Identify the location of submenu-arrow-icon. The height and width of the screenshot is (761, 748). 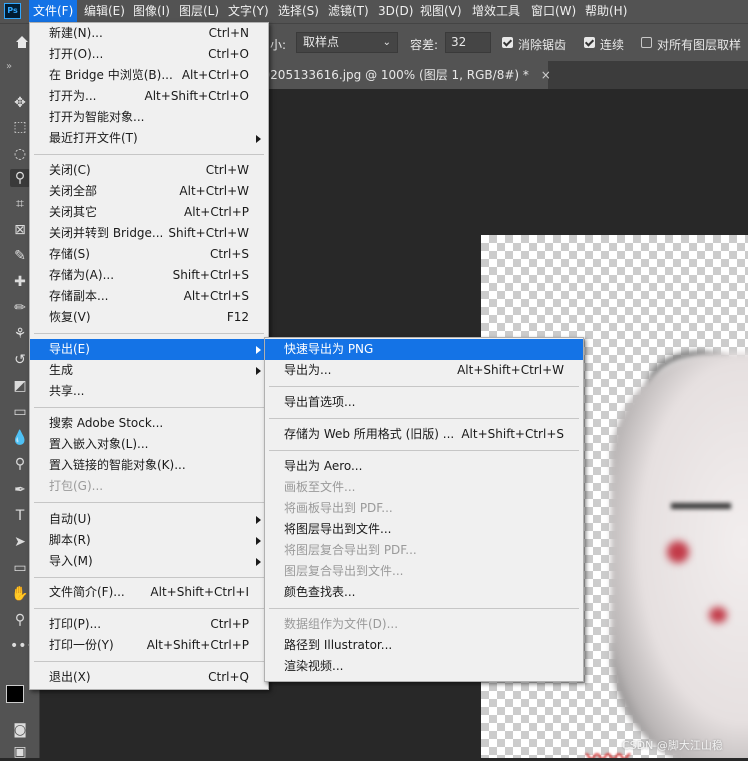
(258, 562).